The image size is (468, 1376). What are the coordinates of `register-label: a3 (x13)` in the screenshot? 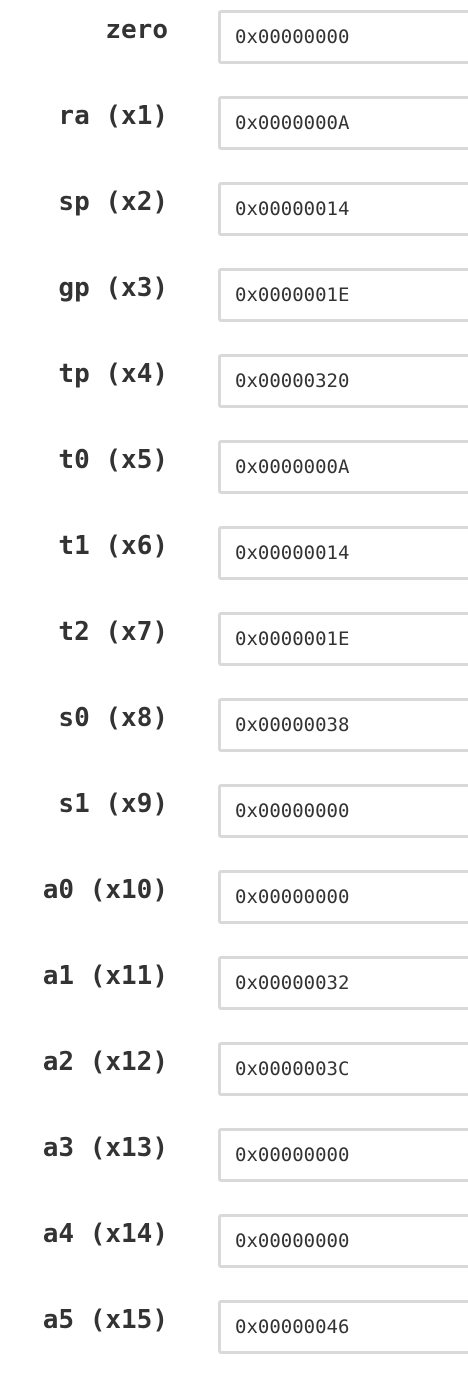 It's located at (105, 1148).